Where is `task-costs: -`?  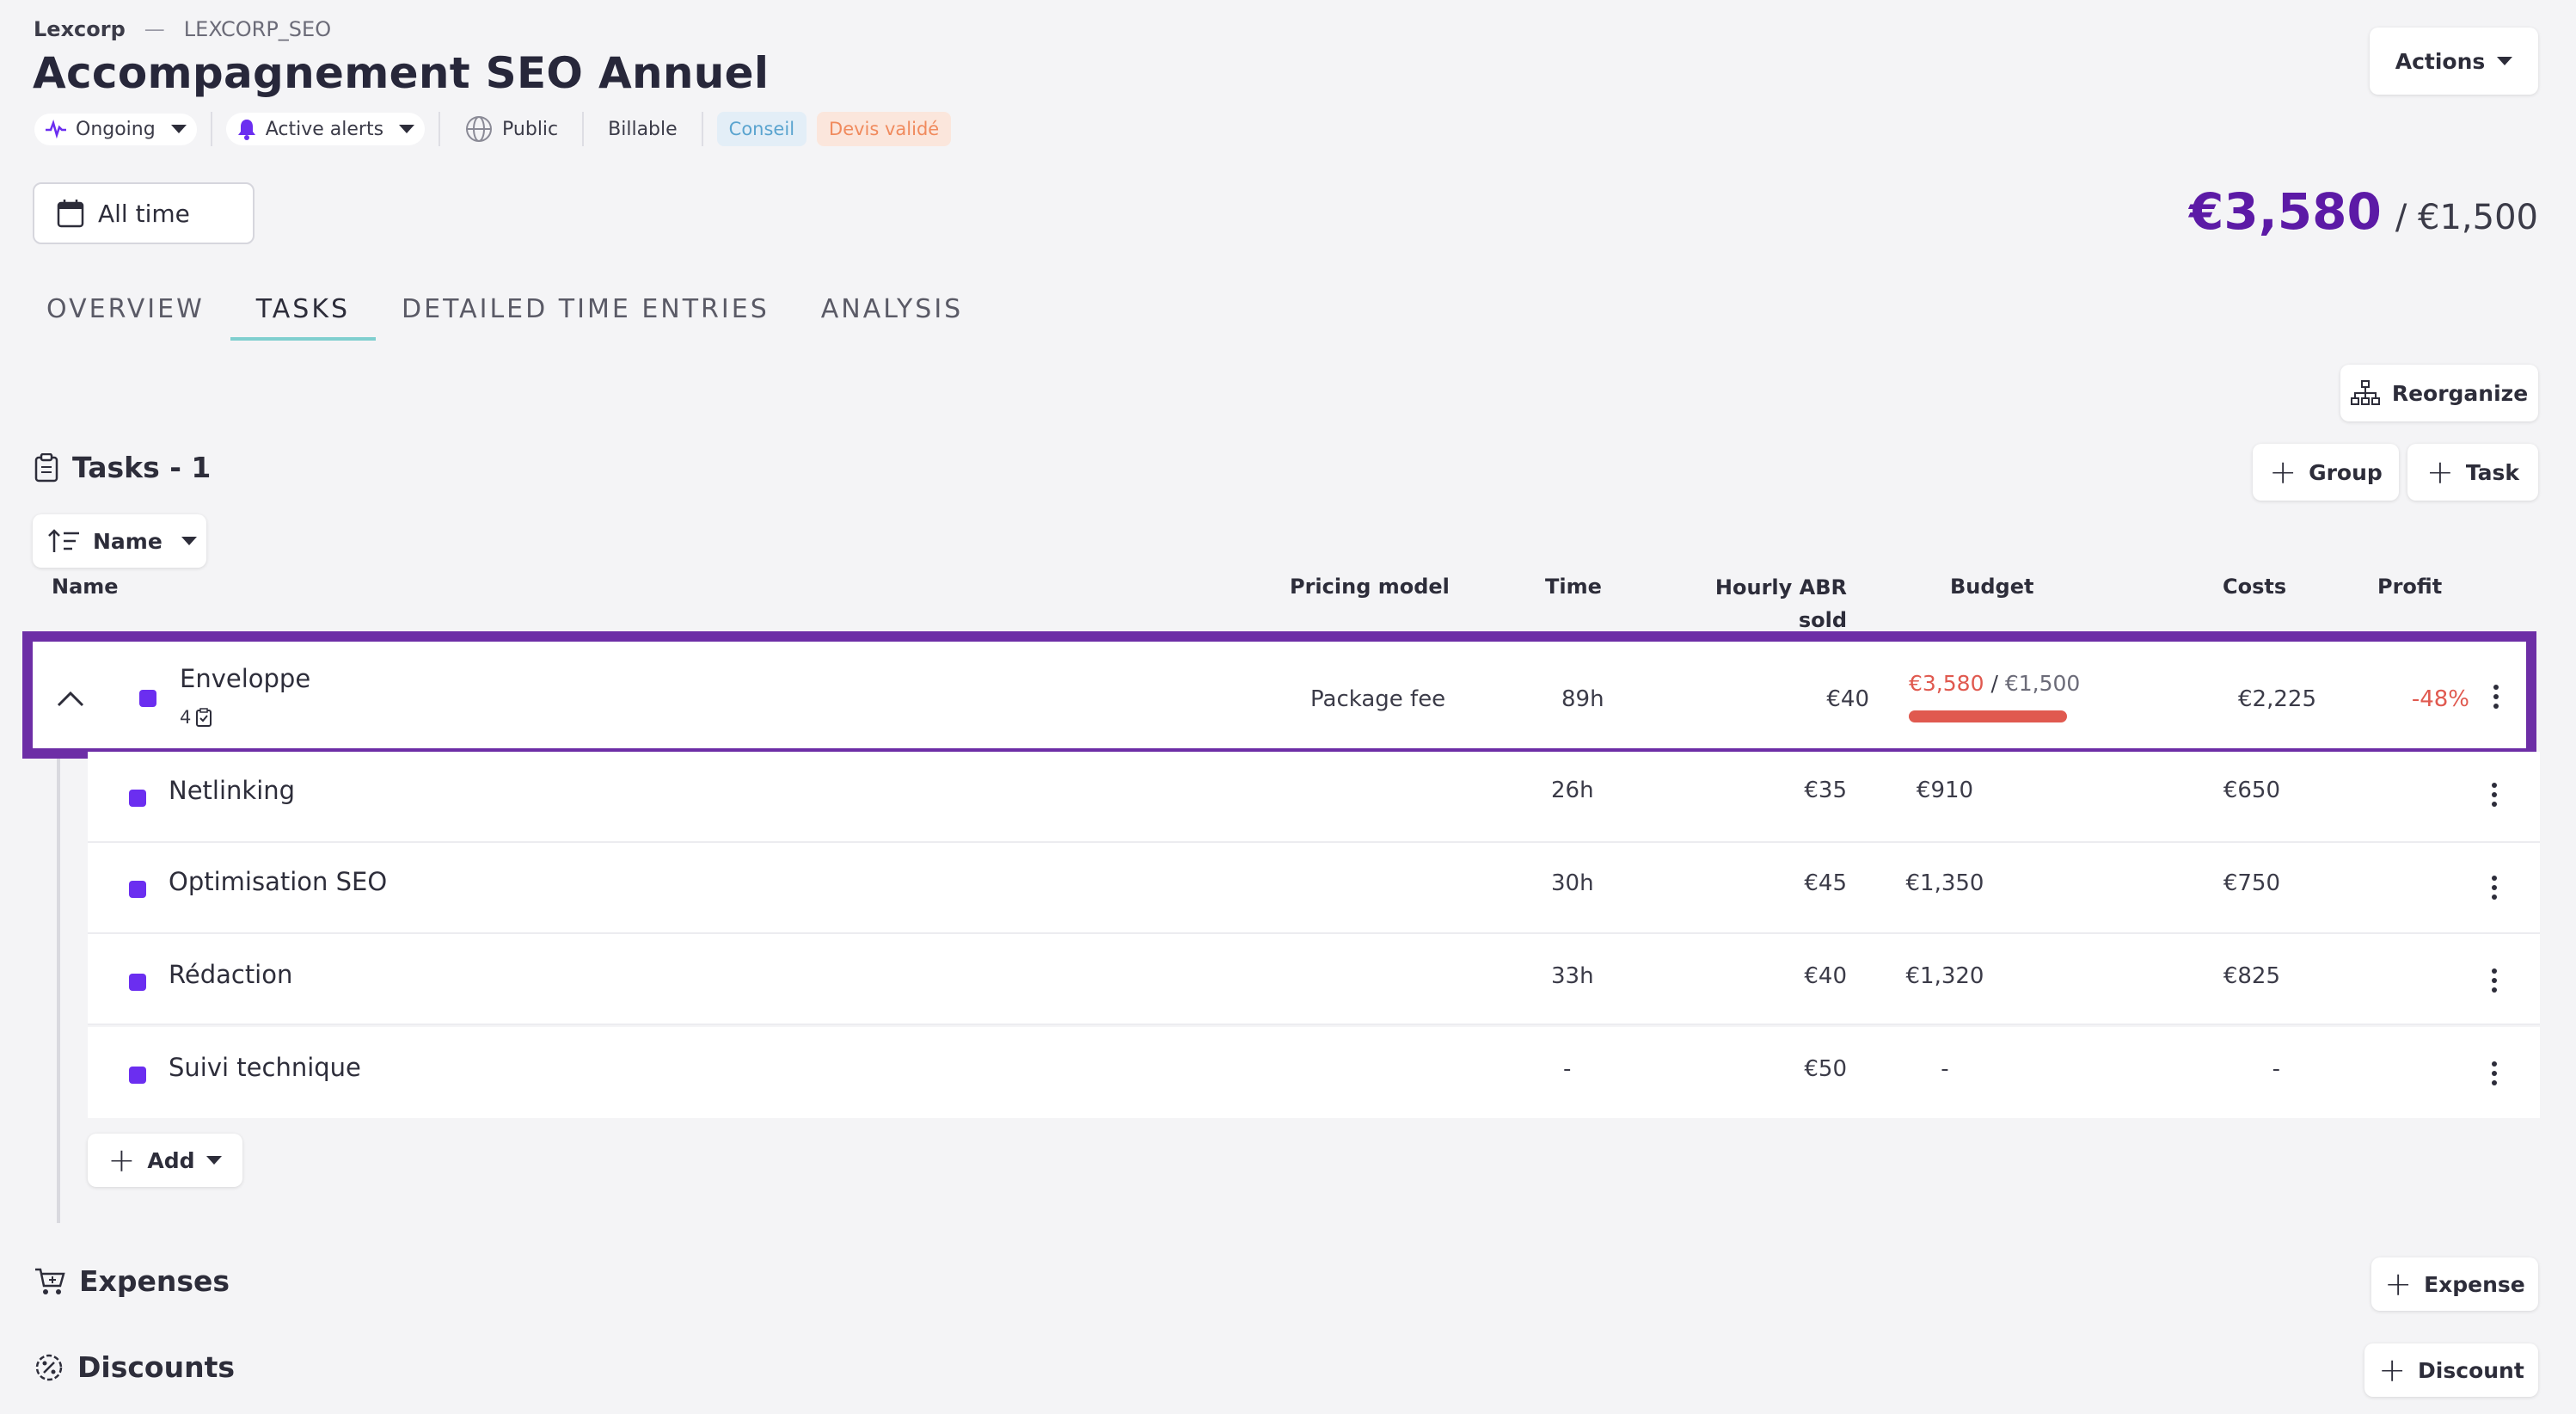
task-costs: - is located at coordinates (2276, 1069).